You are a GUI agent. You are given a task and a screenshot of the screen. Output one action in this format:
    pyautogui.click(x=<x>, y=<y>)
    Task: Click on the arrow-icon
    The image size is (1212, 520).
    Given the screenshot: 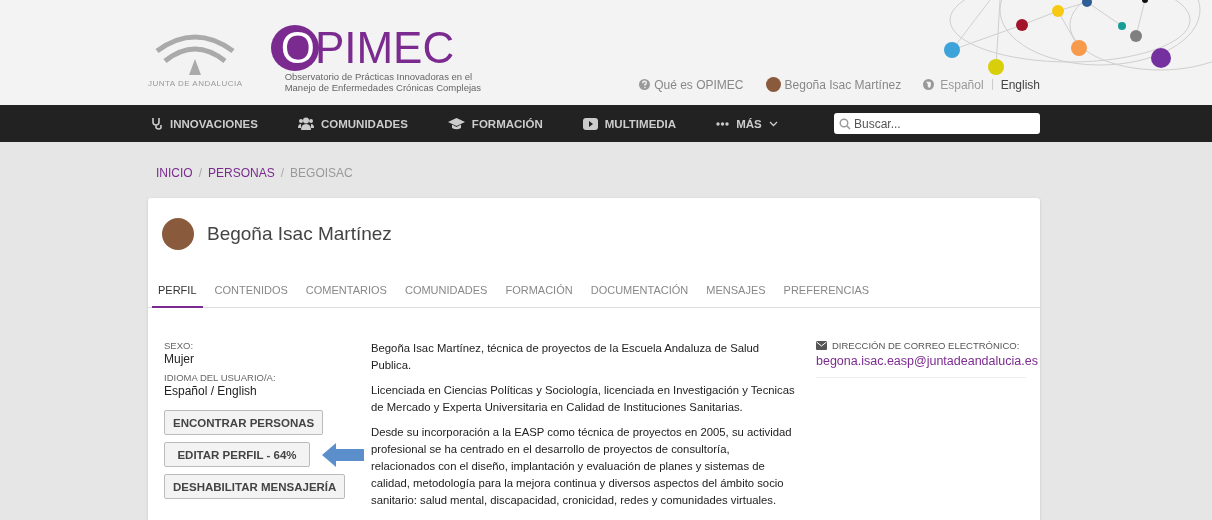 What is the action you would take?
    pyautogui.click(x=343, y=454)
    